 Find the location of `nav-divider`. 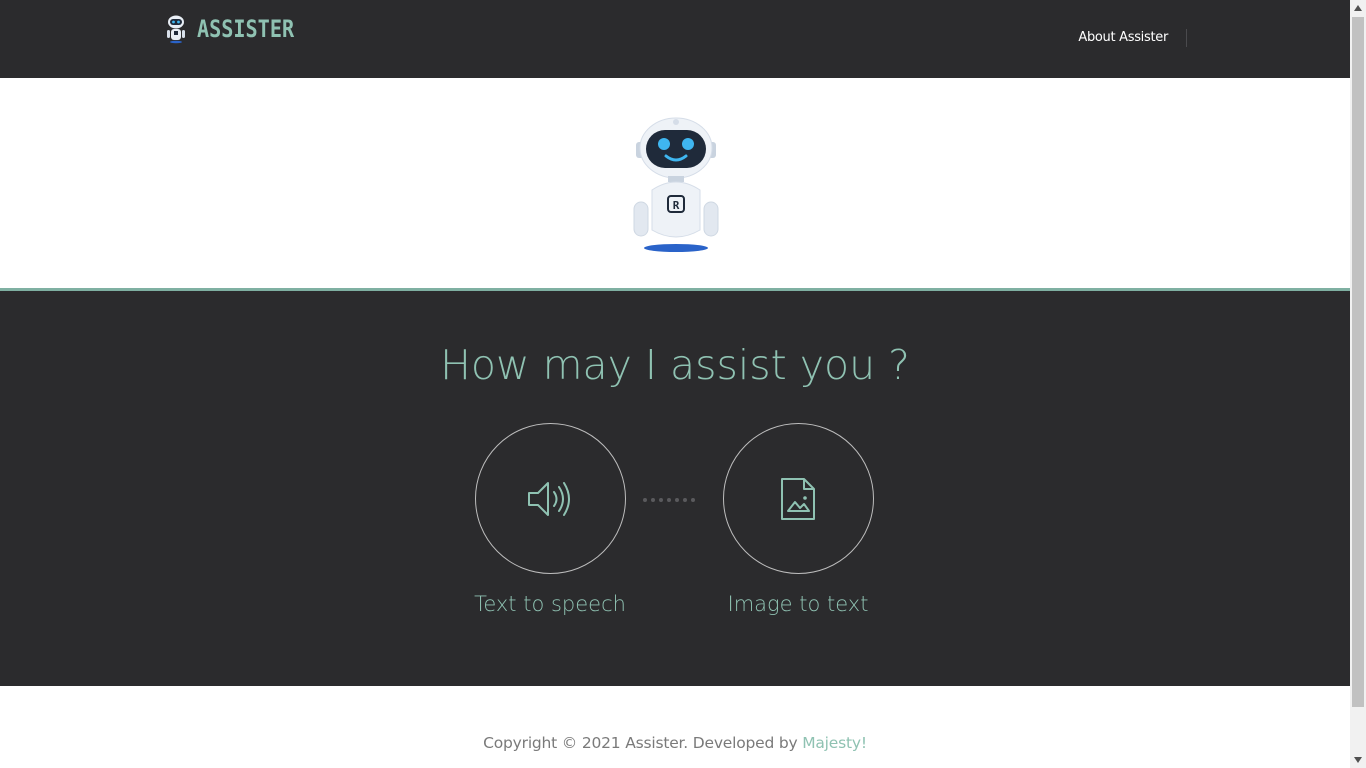

nav-divider is located at coordinates (1186, 38).